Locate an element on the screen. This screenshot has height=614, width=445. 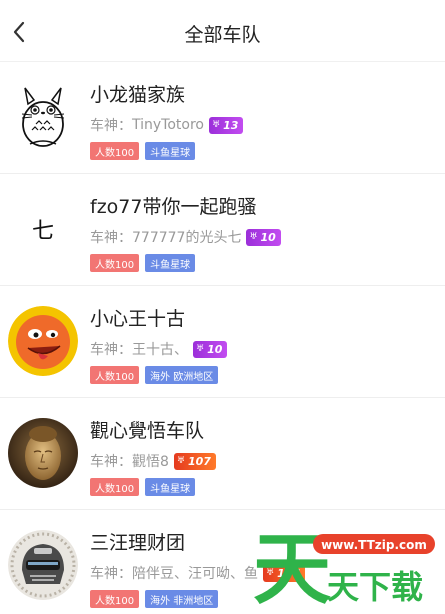
level-badge: ♅ 106 is located at coordinates (284, 573).